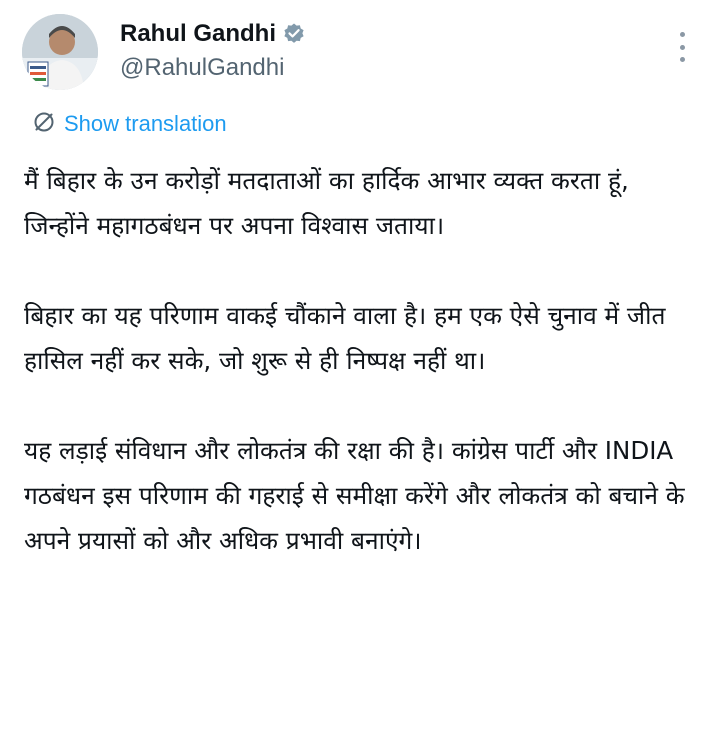 The width and height of the screenshot is (714, 743). I want to click on verified-badge-icon, so click(294, 34).